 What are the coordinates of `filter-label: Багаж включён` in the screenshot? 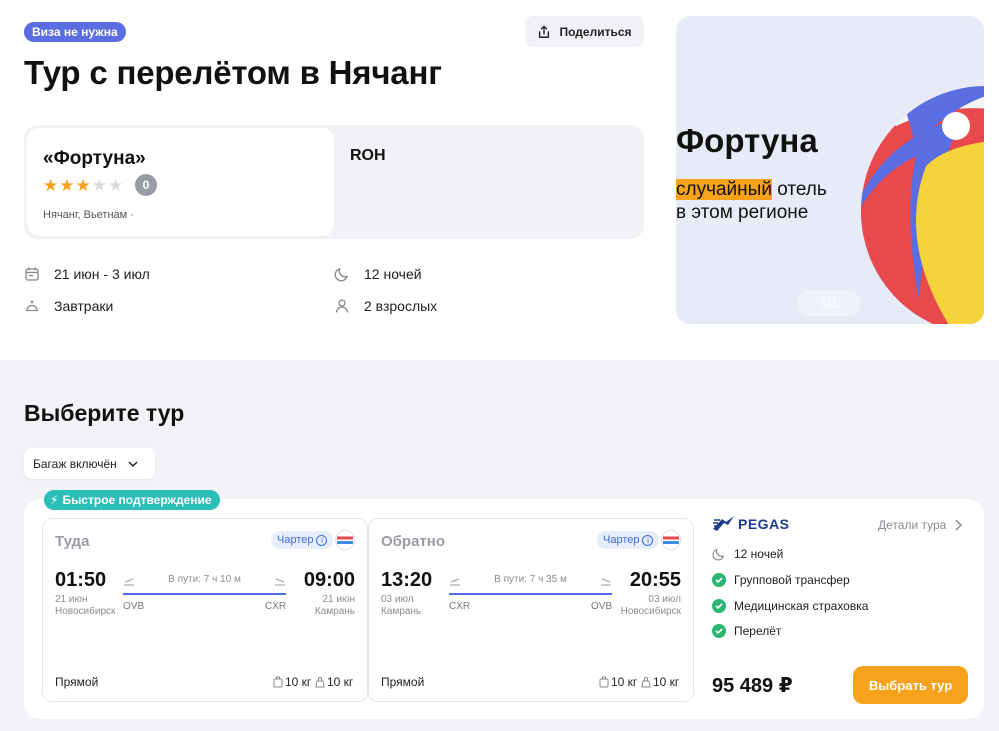 It's located at (75, 463).